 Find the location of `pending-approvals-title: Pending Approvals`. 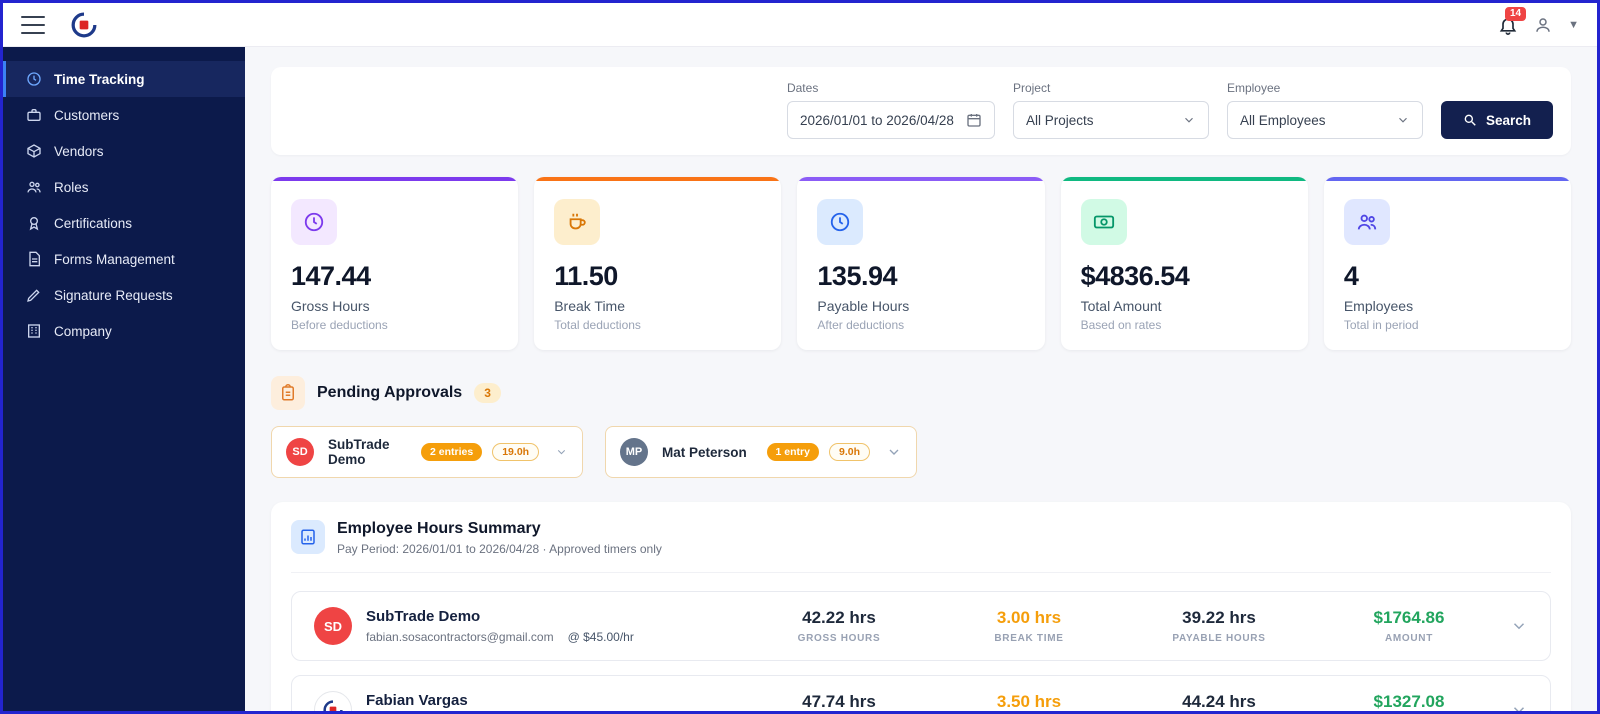

pending-approvals-title: Pending Approvals is located at coordinates (390, 392).